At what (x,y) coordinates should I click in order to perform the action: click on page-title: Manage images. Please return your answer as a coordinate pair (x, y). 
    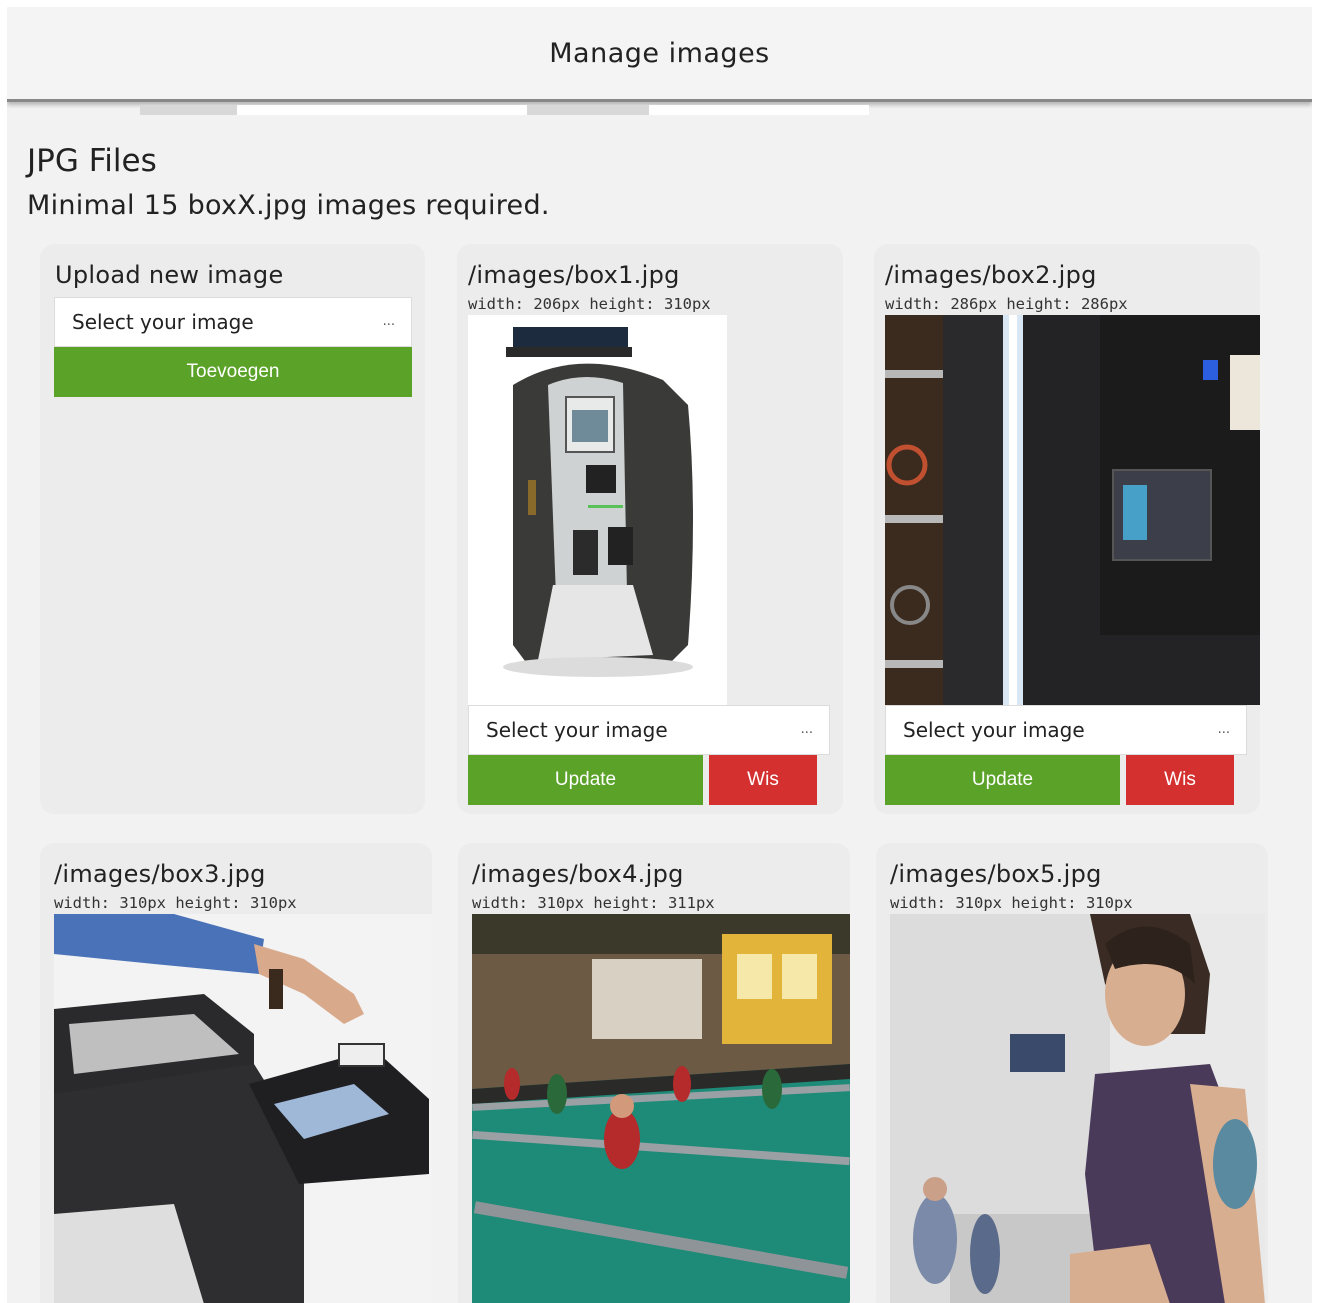
    Looking at the image, I should click on (659, 53).